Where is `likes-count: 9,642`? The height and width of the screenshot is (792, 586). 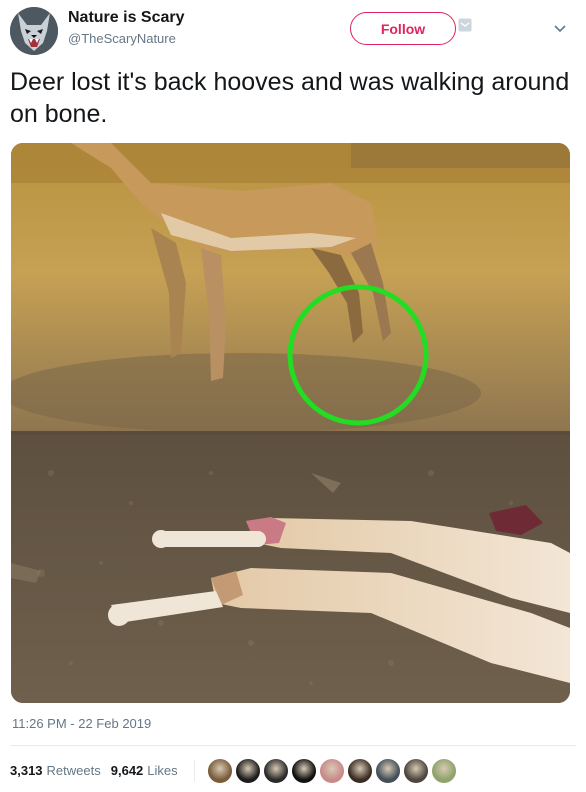
likes-count: 9,642 is located at coordinates (127, 770).